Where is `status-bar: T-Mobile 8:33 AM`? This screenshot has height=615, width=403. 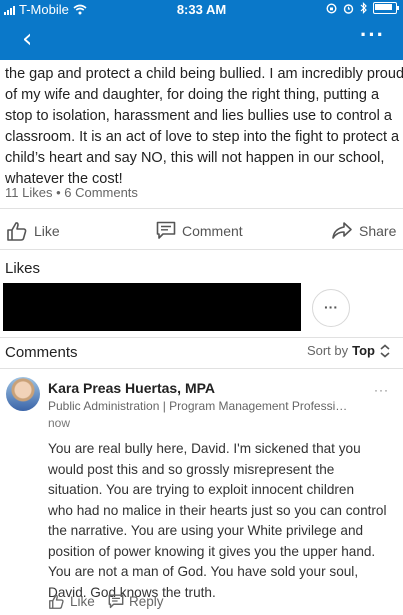 status-bar: T-Mobile 8:33 AM is located at coordinates (201, 10).